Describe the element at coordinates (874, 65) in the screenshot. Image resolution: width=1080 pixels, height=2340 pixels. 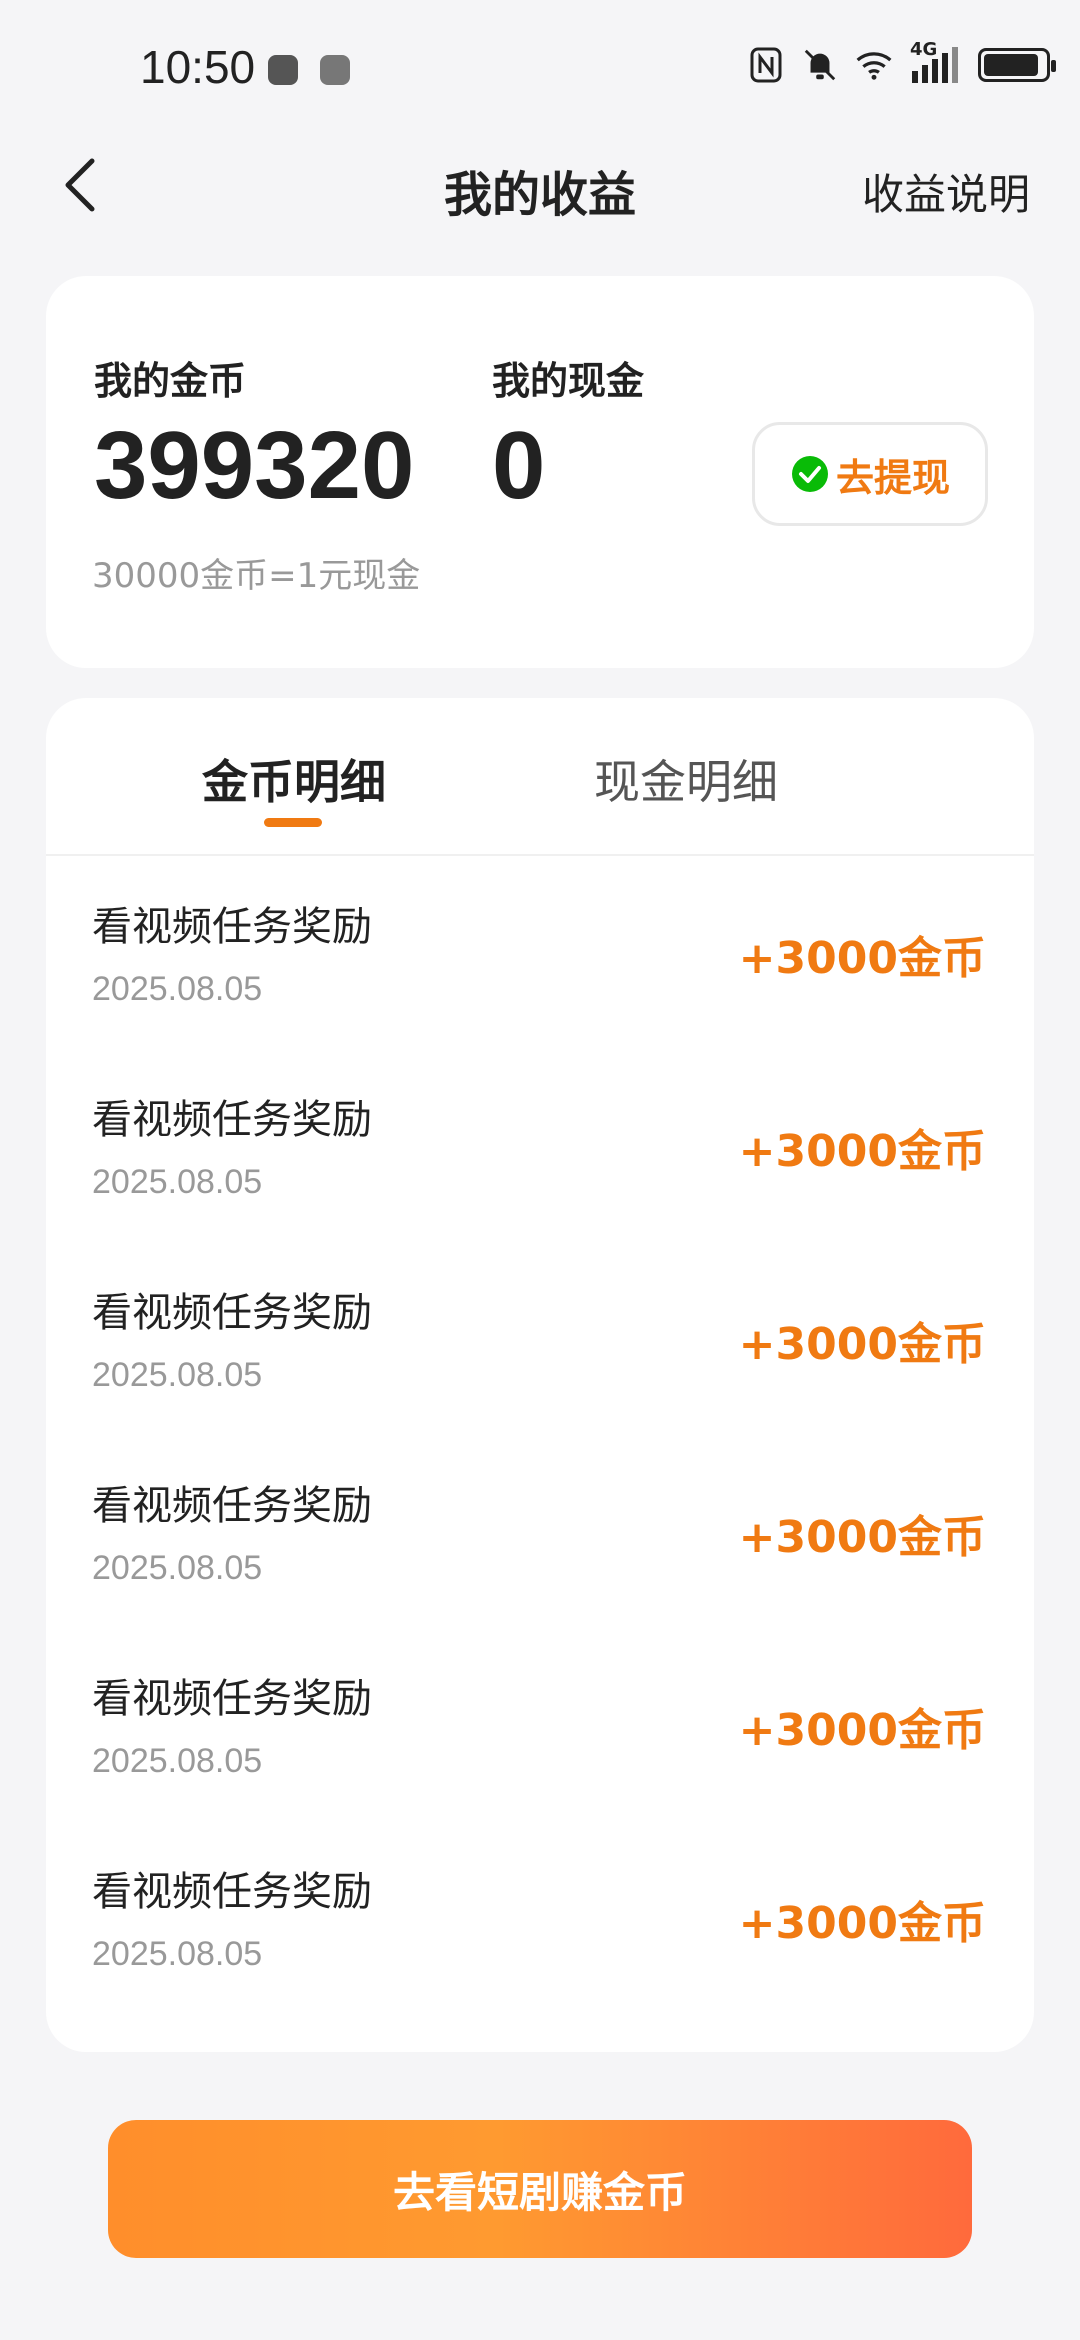
I see `wifi-icon` at that location.